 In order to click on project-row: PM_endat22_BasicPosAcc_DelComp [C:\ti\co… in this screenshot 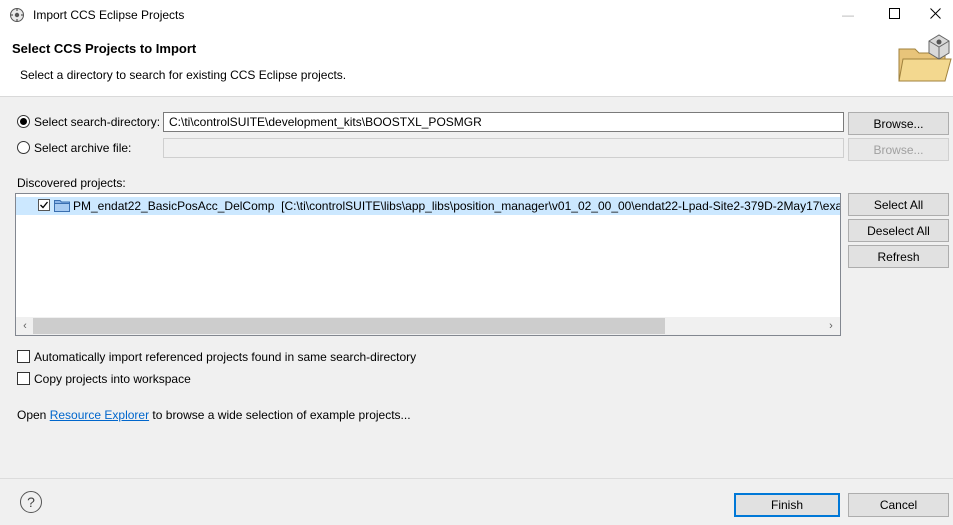, I will do `click(428, 206)`.